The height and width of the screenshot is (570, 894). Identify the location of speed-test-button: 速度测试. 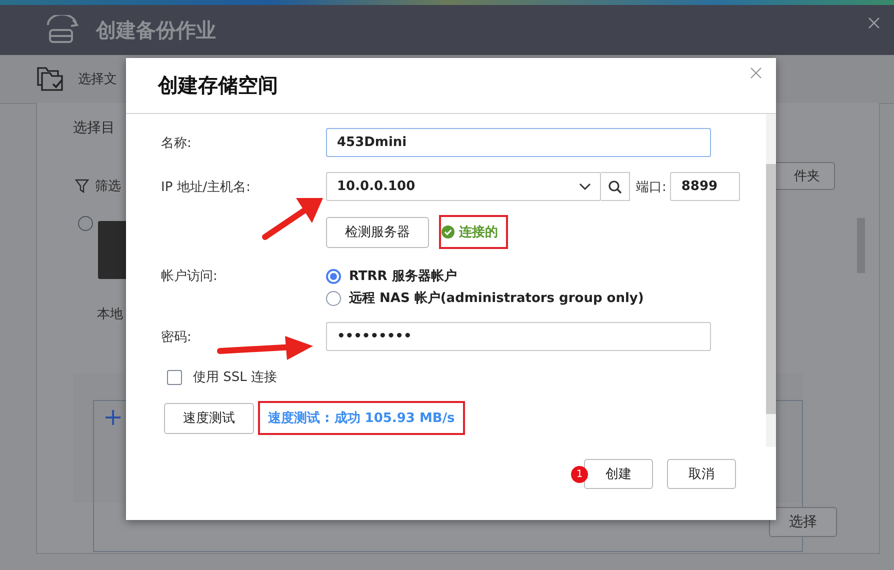
(209, 418).